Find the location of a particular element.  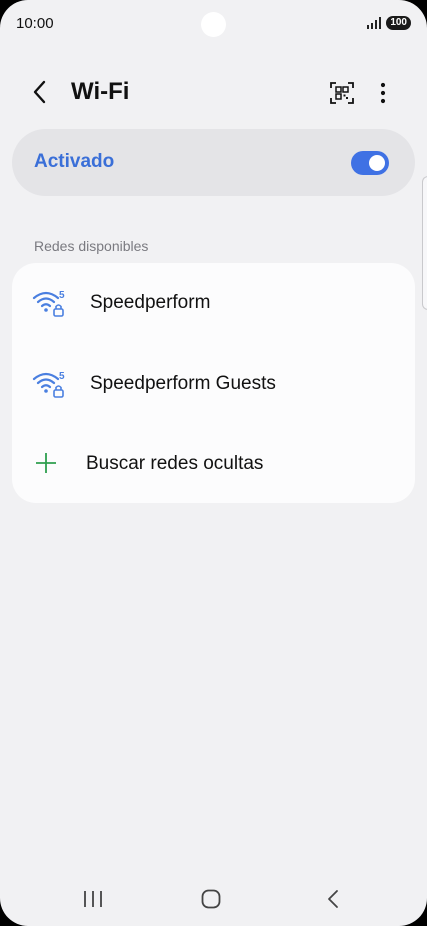

header: Wi-Fi is located at coordinates (213, 92).